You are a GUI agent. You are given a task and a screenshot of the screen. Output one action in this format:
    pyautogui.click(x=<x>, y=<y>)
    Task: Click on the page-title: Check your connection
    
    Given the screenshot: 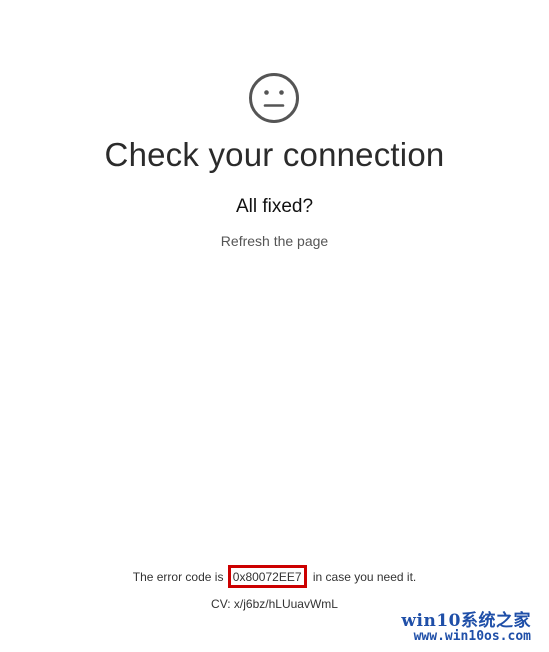 What is the action you would take?
    pyautogui.click(x=274, y=154)
    